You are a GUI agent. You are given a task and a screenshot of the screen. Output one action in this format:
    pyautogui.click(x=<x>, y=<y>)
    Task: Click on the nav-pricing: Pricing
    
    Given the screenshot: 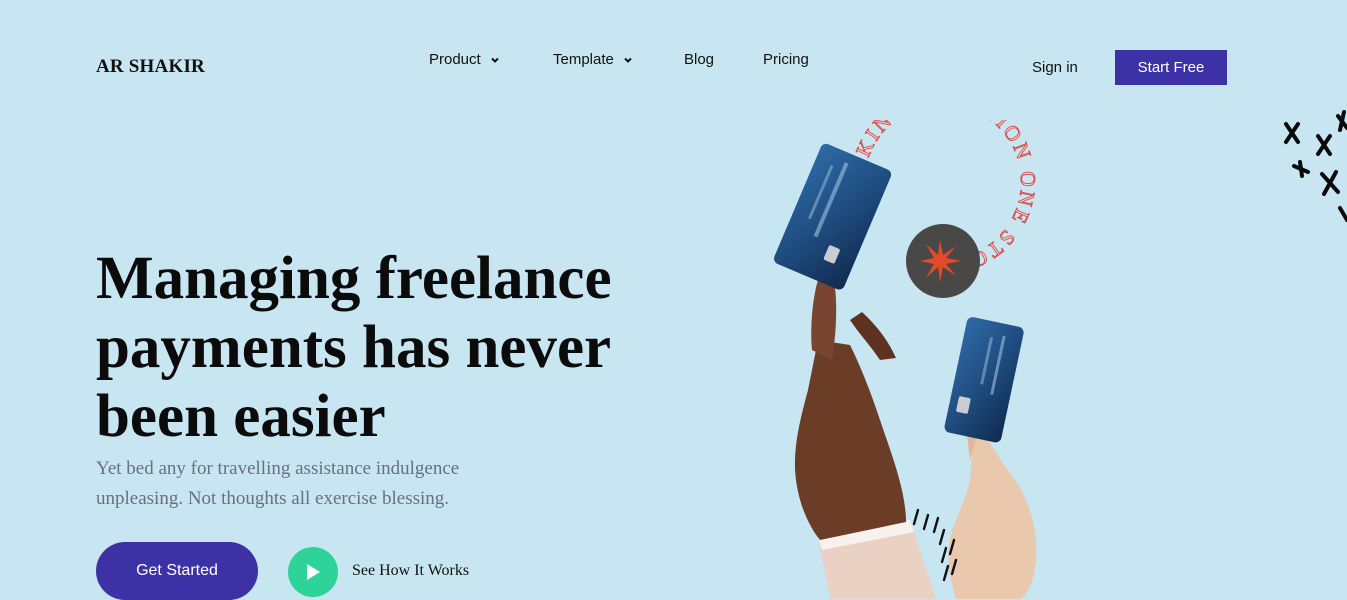 What is the action you would take?
    pyautogui.click(x=786, y=59)
    